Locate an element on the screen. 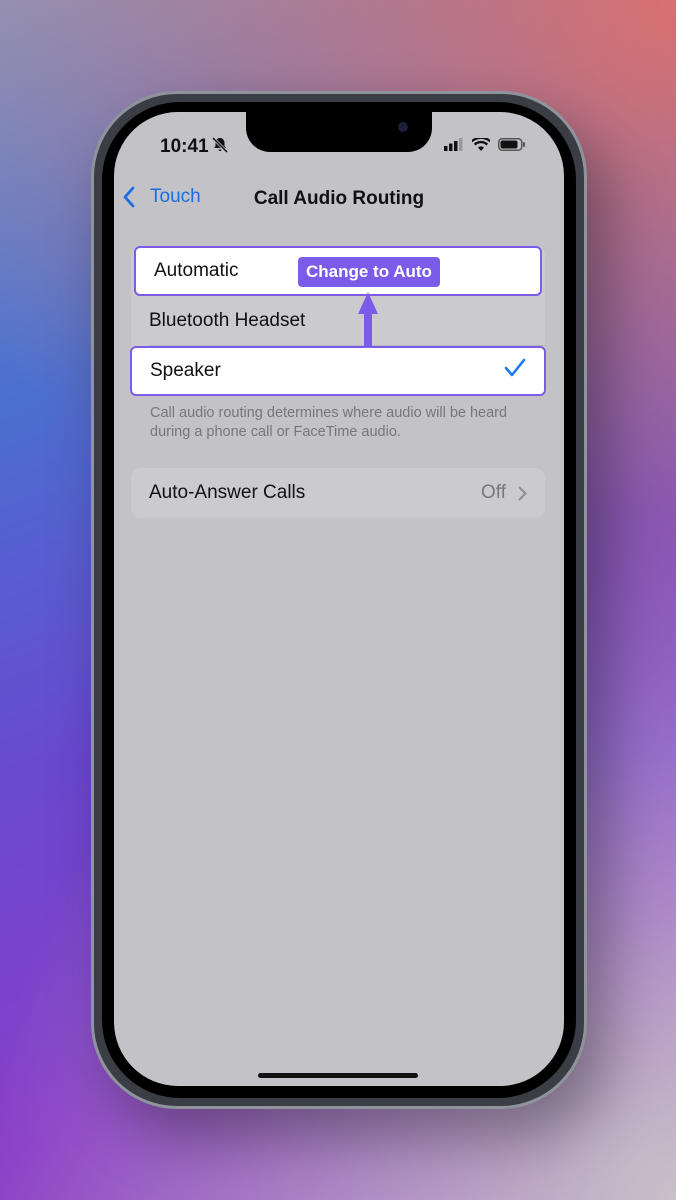 The image size is (676, 1200). camera is located at coordinates (403, 127).